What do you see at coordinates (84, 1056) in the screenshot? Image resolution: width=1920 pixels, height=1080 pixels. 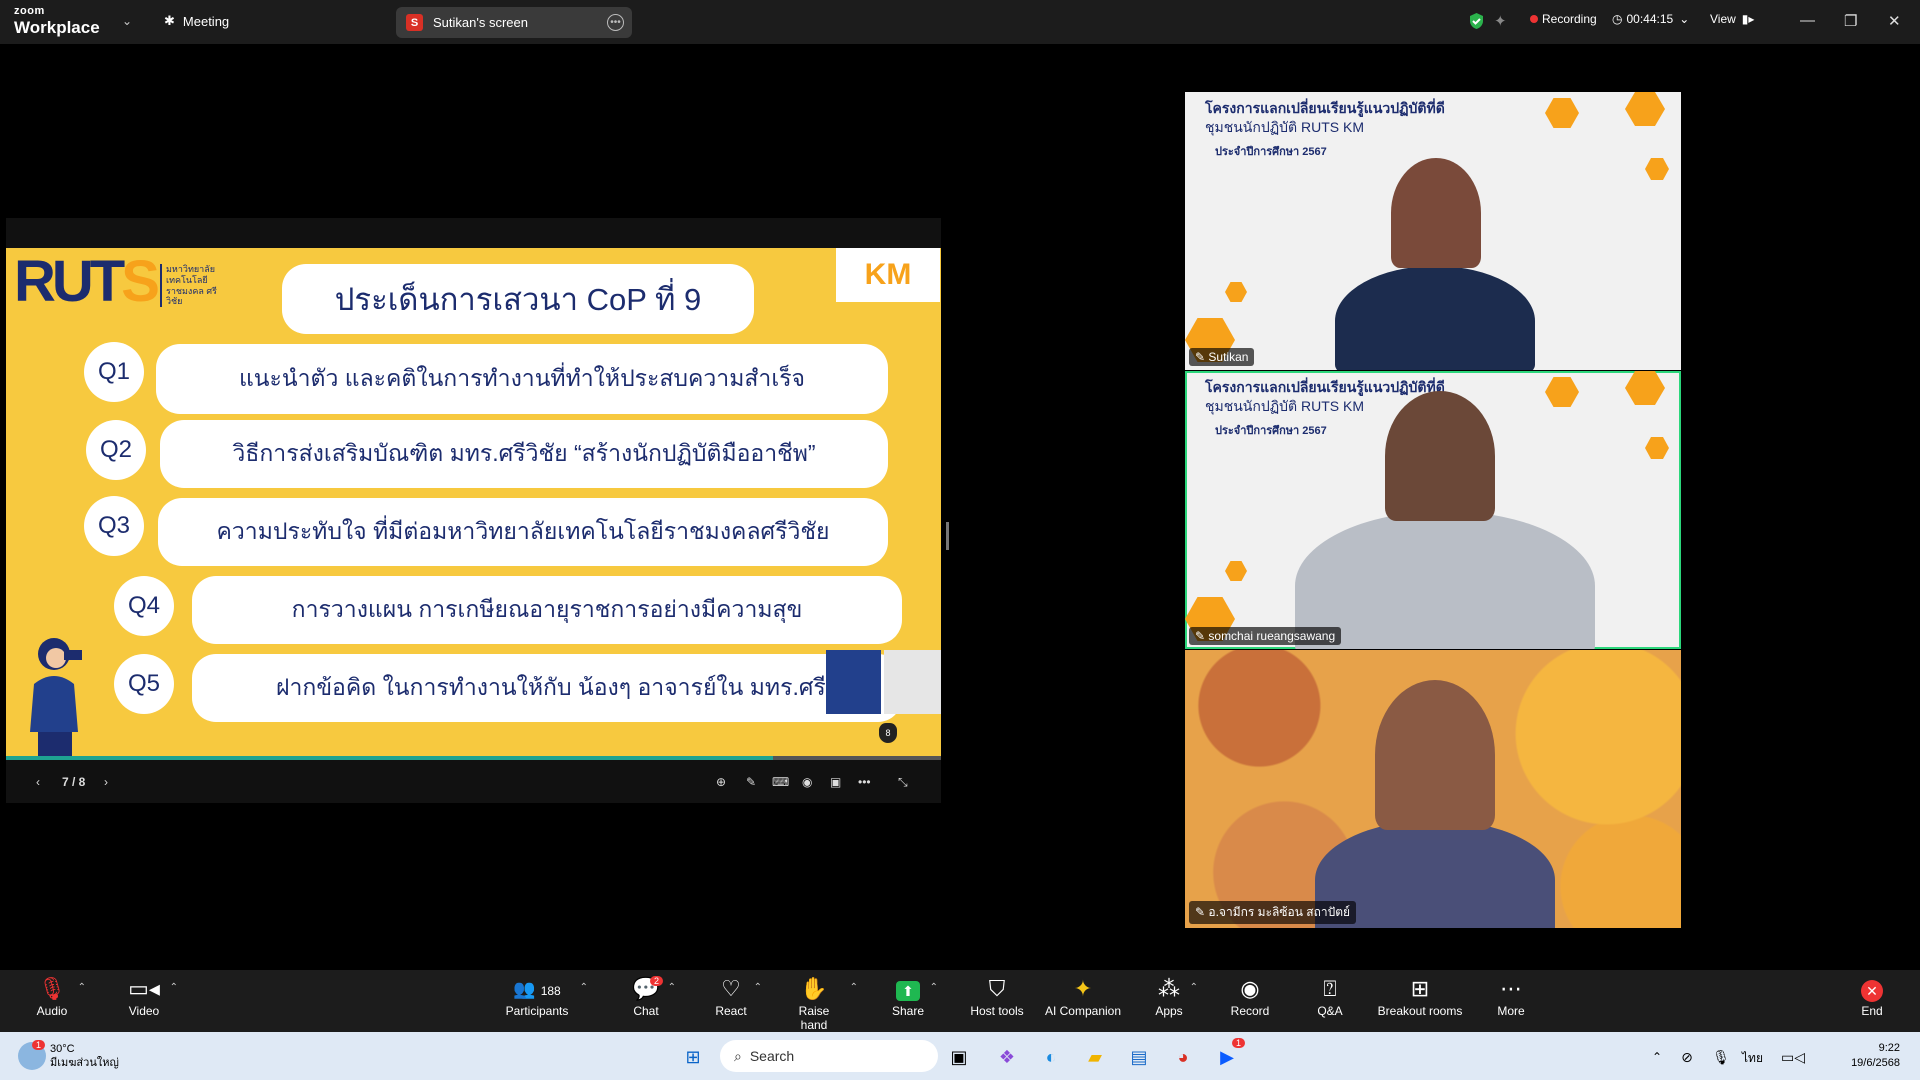 I see `weather-widget: 30°C มีเมฆส่วนใหญ่` at bounding box center [84, 1056].